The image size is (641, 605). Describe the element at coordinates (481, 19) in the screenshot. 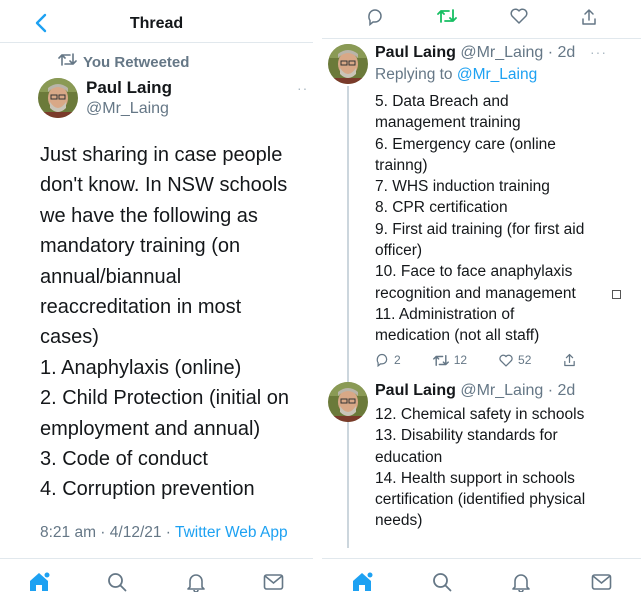

I see `top-action-bar` at that location.